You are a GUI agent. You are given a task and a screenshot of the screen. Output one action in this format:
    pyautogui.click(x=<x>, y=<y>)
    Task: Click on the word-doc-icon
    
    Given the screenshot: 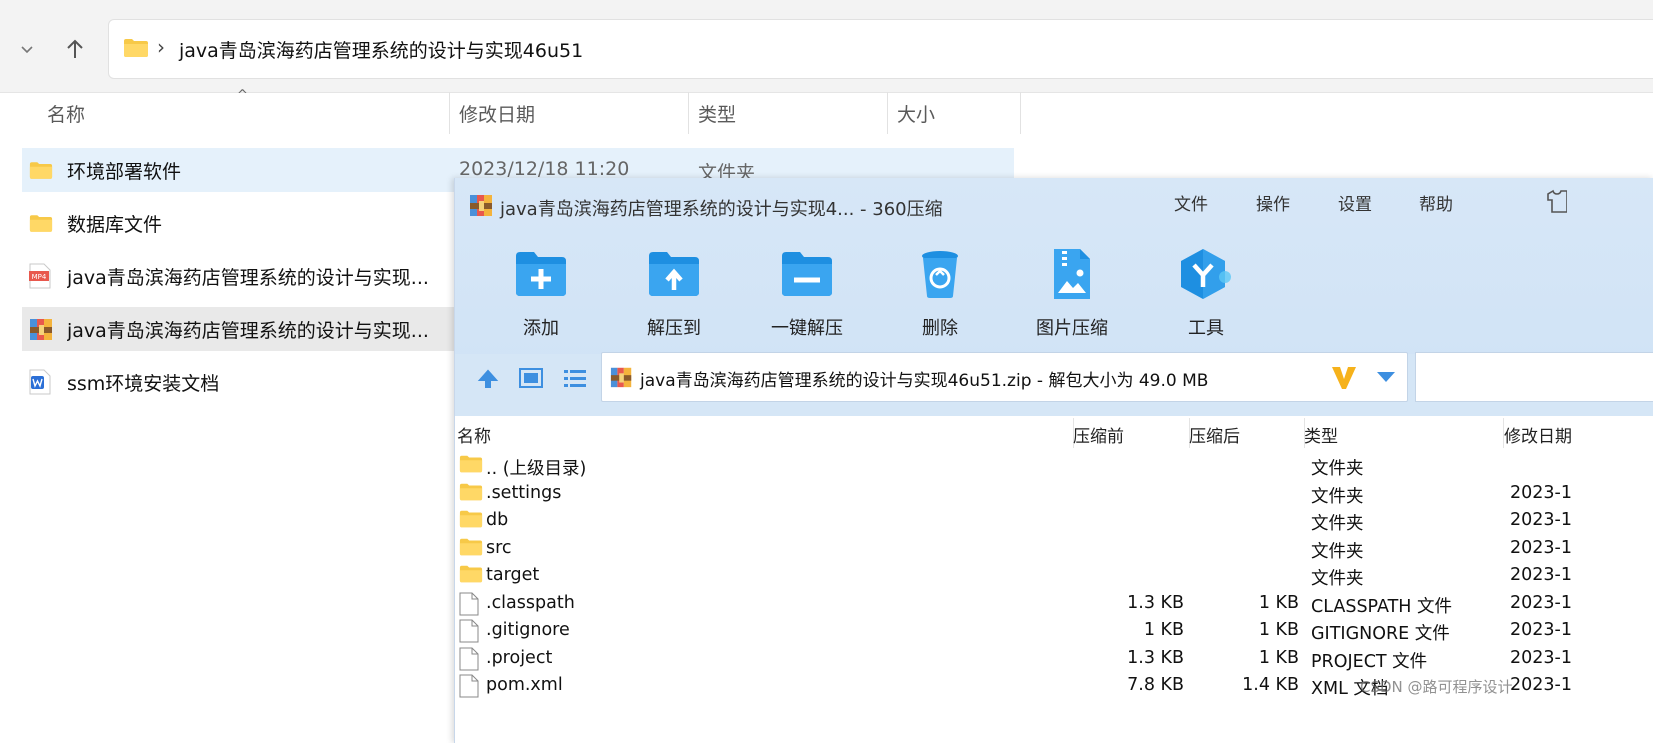 What is the action you would take?
    pyautogui.click(x=40, y=382)
    